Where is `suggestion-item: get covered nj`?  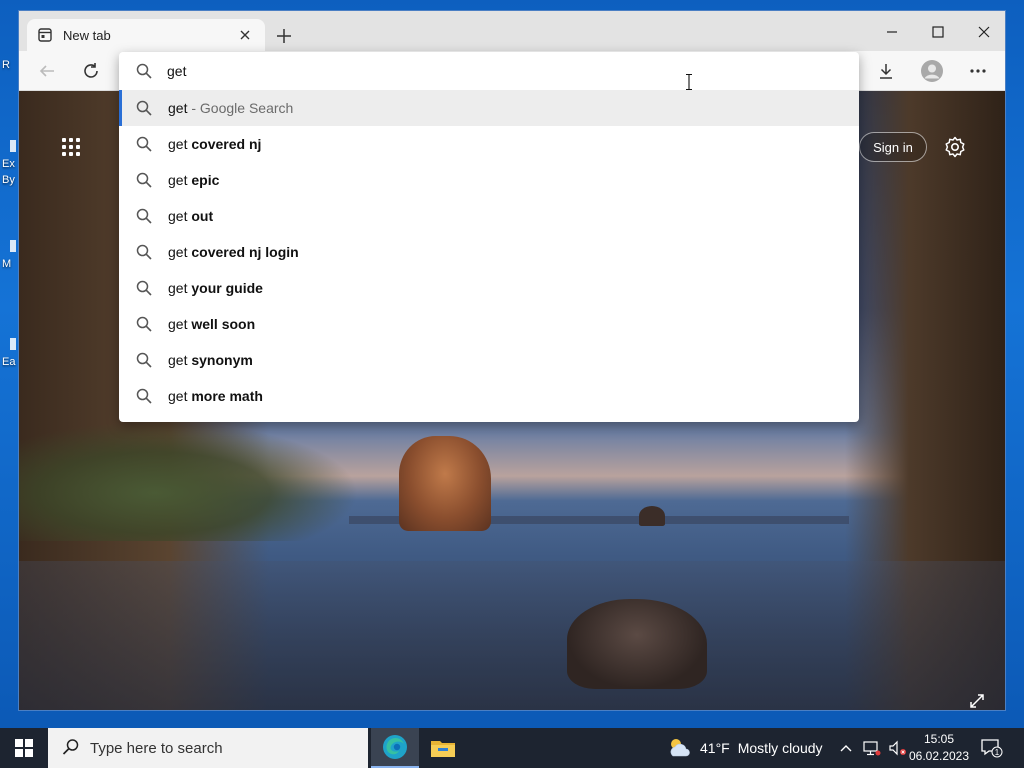
suggestion-item: get covered nj is located at coordinates (489, 144).